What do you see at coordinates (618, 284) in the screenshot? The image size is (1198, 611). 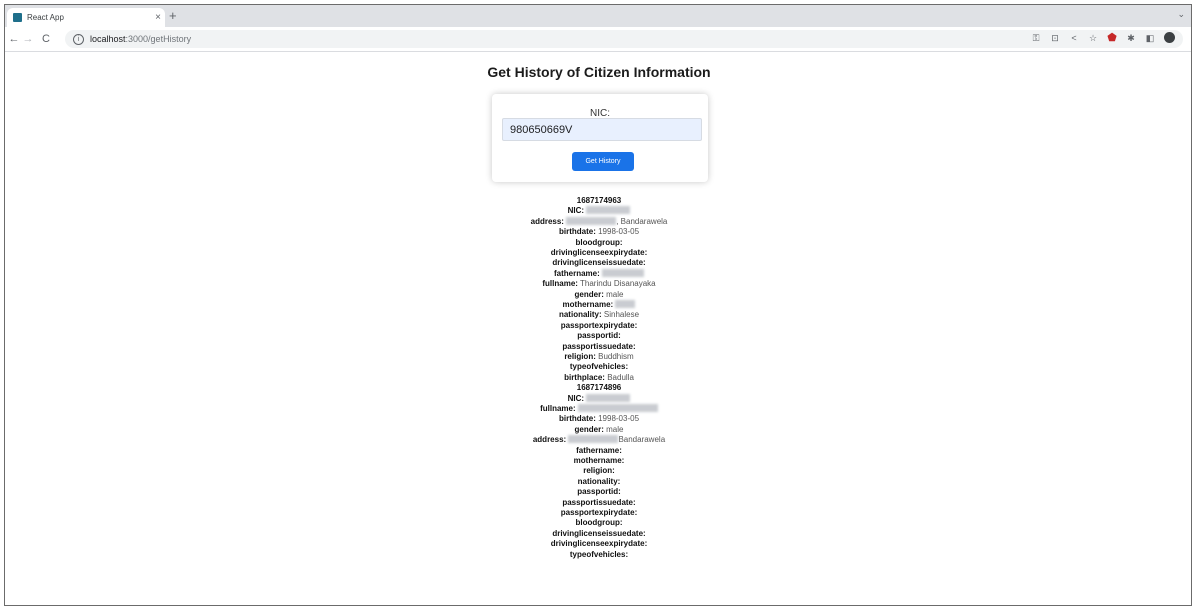 I see `field-value: Tharindu Disanayaka` at bounding box center [618, 284].